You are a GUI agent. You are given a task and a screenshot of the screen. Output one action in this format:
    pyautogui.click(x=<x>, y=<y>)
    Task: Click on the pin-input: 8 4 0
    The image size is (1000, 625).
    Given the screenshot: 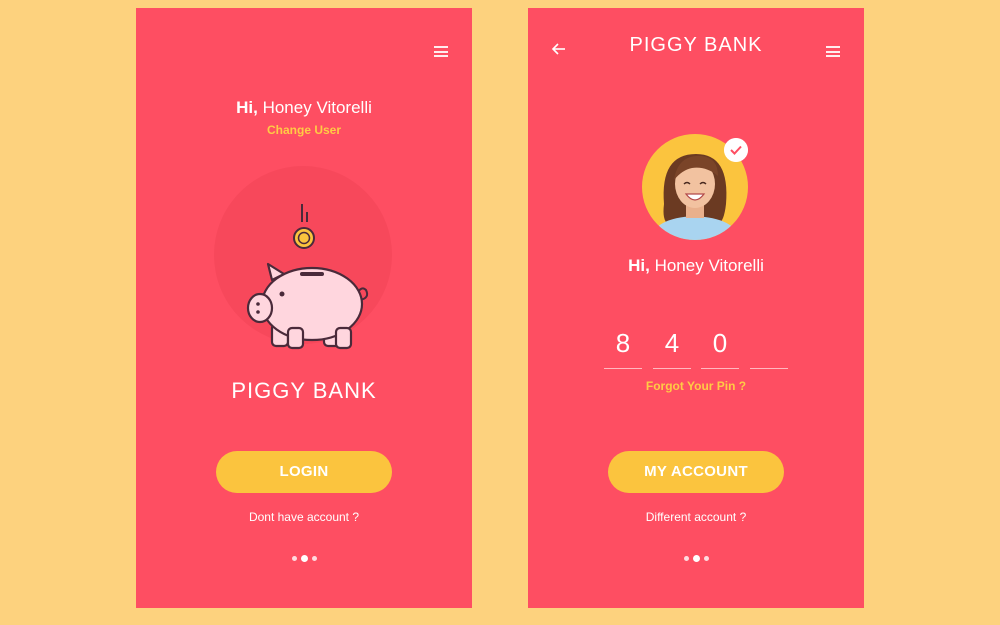 What is the action you would take?
    pyautogui.click(x=697, y=347)
    